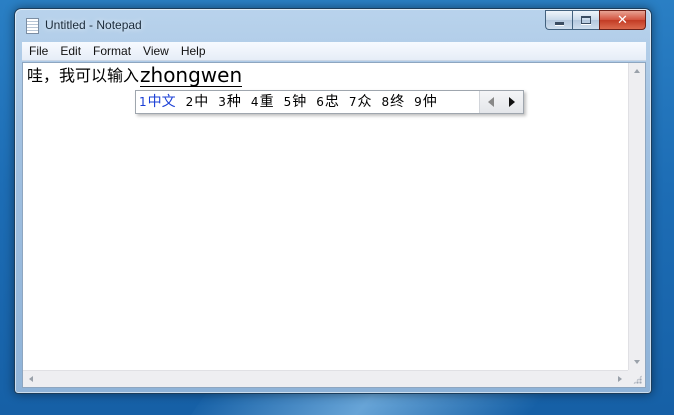 This screenshot has height=415, width=674. I want to click on ime-candidate: 8终, so click(392, 102).